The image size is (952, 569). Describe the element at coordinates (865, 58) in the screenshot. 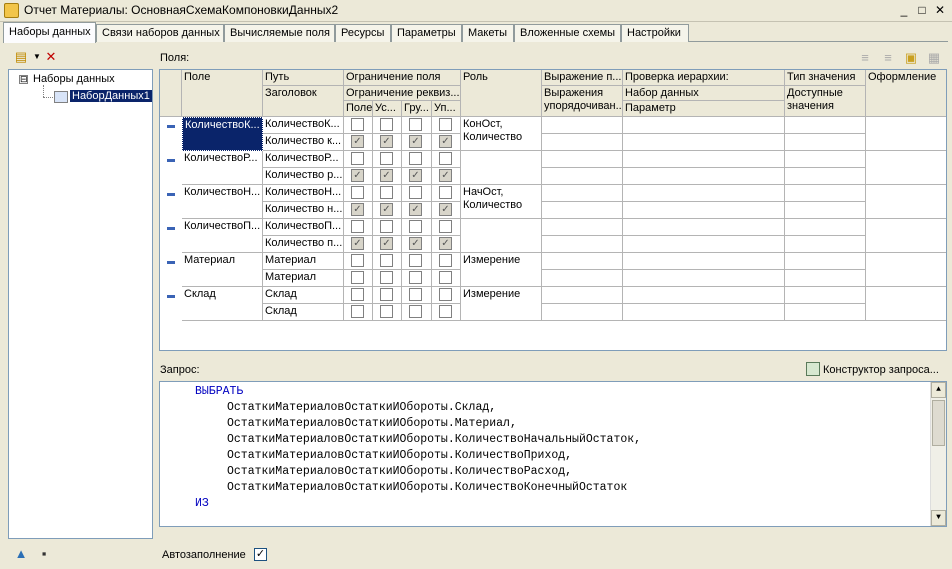

I see `toolbar-icon-1: ≡` at that location.